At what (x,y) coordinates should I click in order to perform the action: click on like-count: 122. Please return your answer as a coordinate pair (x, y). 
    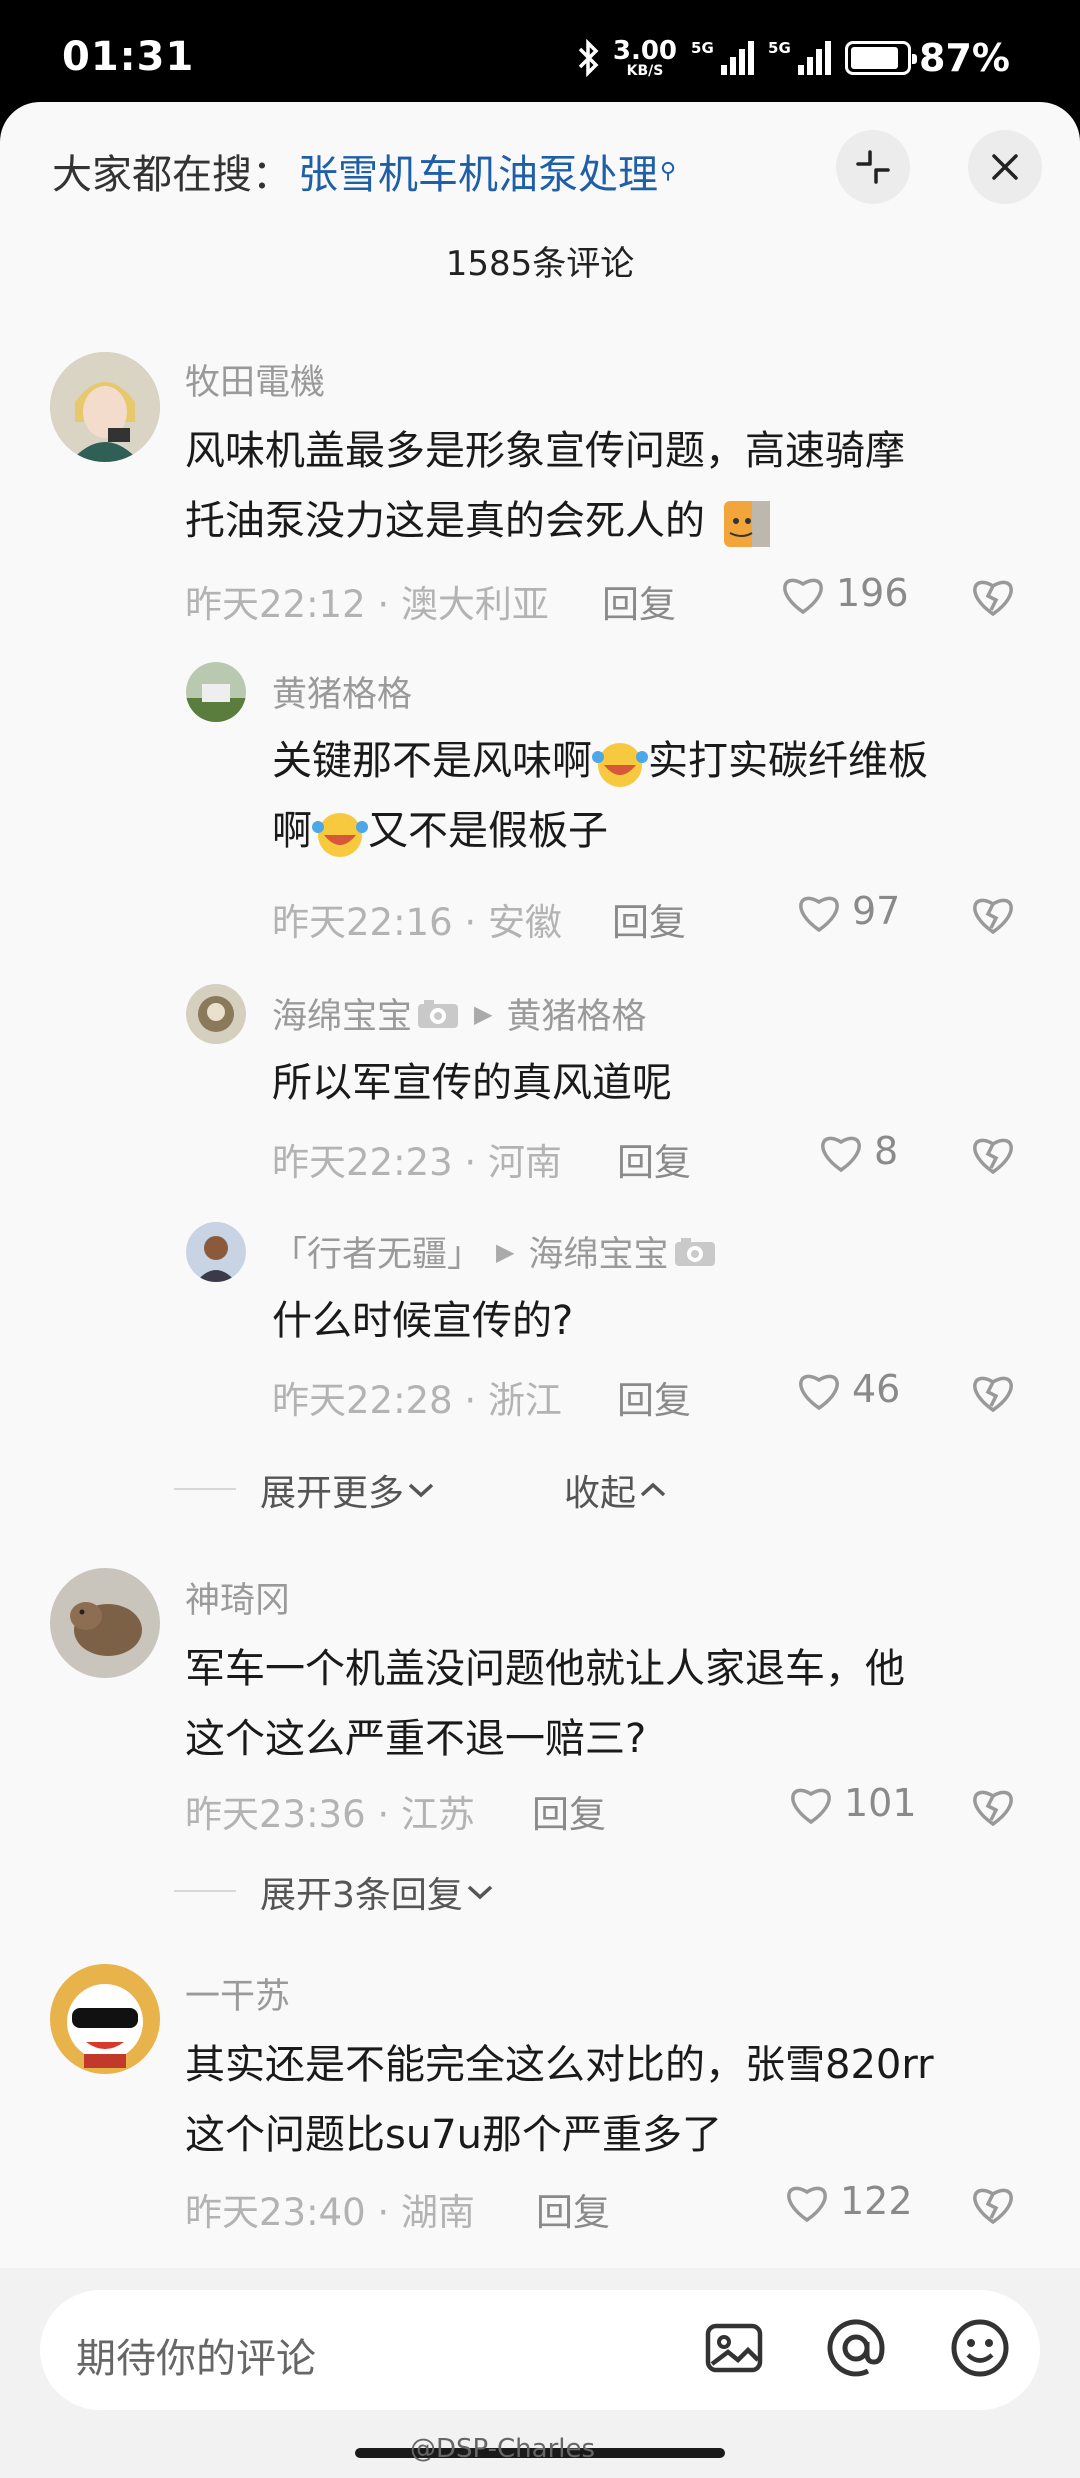
    Looking at the image, I should click on (876, 2201).